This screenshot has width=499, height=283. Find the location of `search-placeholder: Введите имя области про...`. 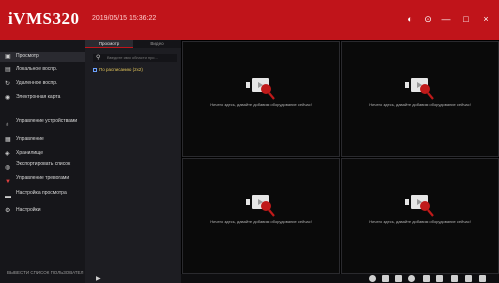

search-placeholder: Введите имя области про... is located at coordinates (132, 57).